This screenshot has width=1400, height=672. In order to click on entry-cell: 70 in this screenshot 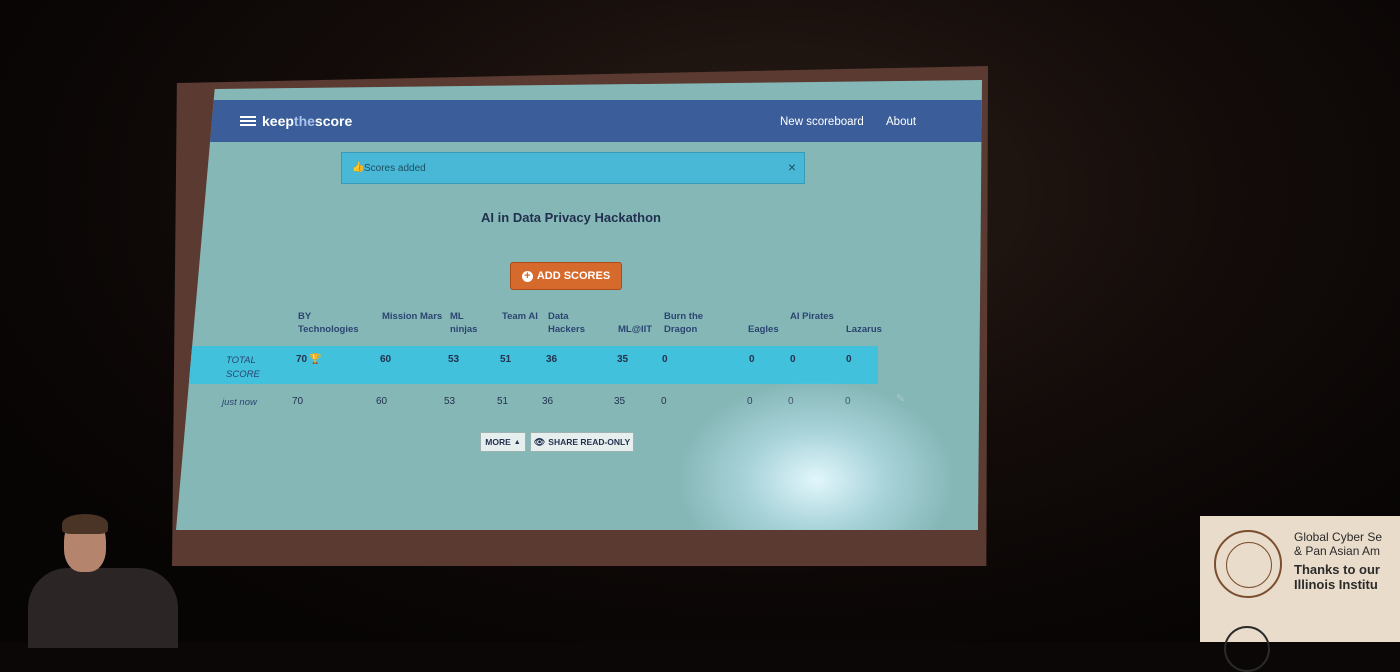, I will do `click(298, 401)`.